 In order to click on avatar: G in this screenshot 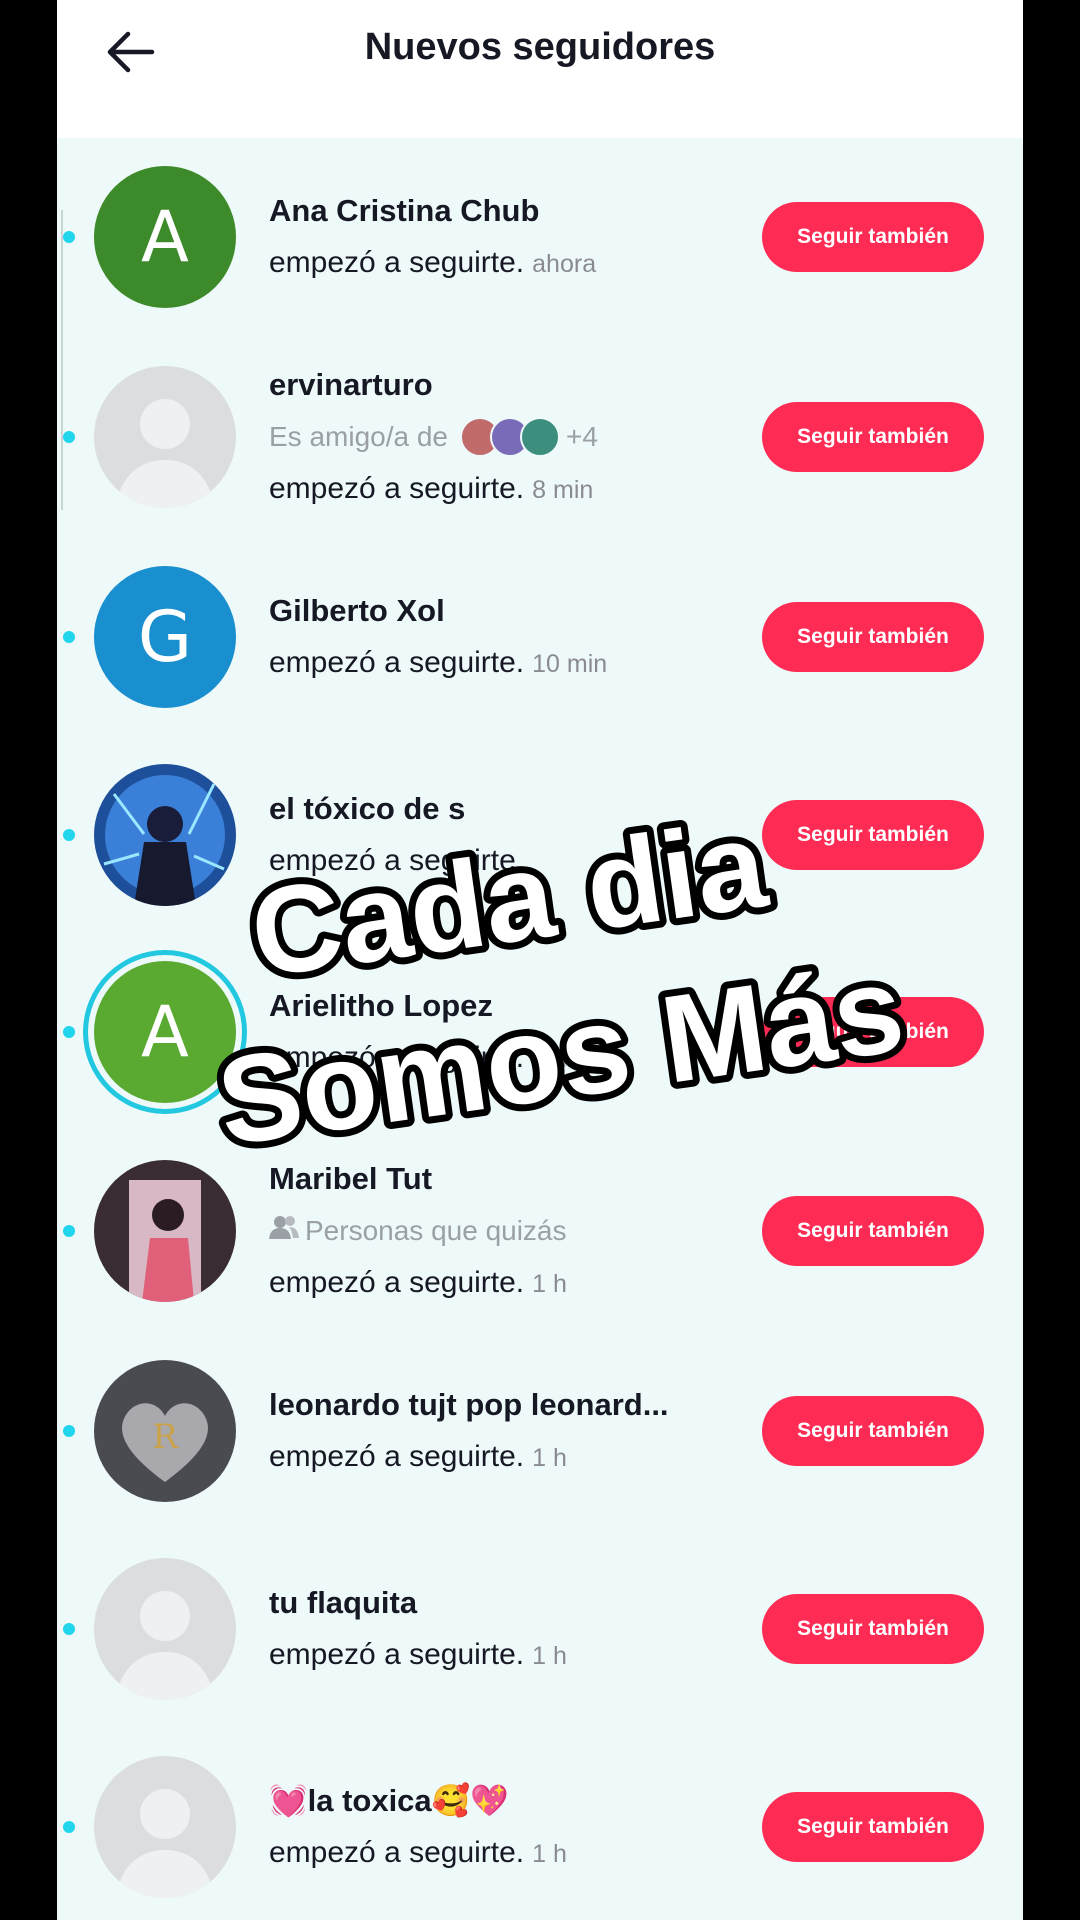, I will do `click(165, 637)`.